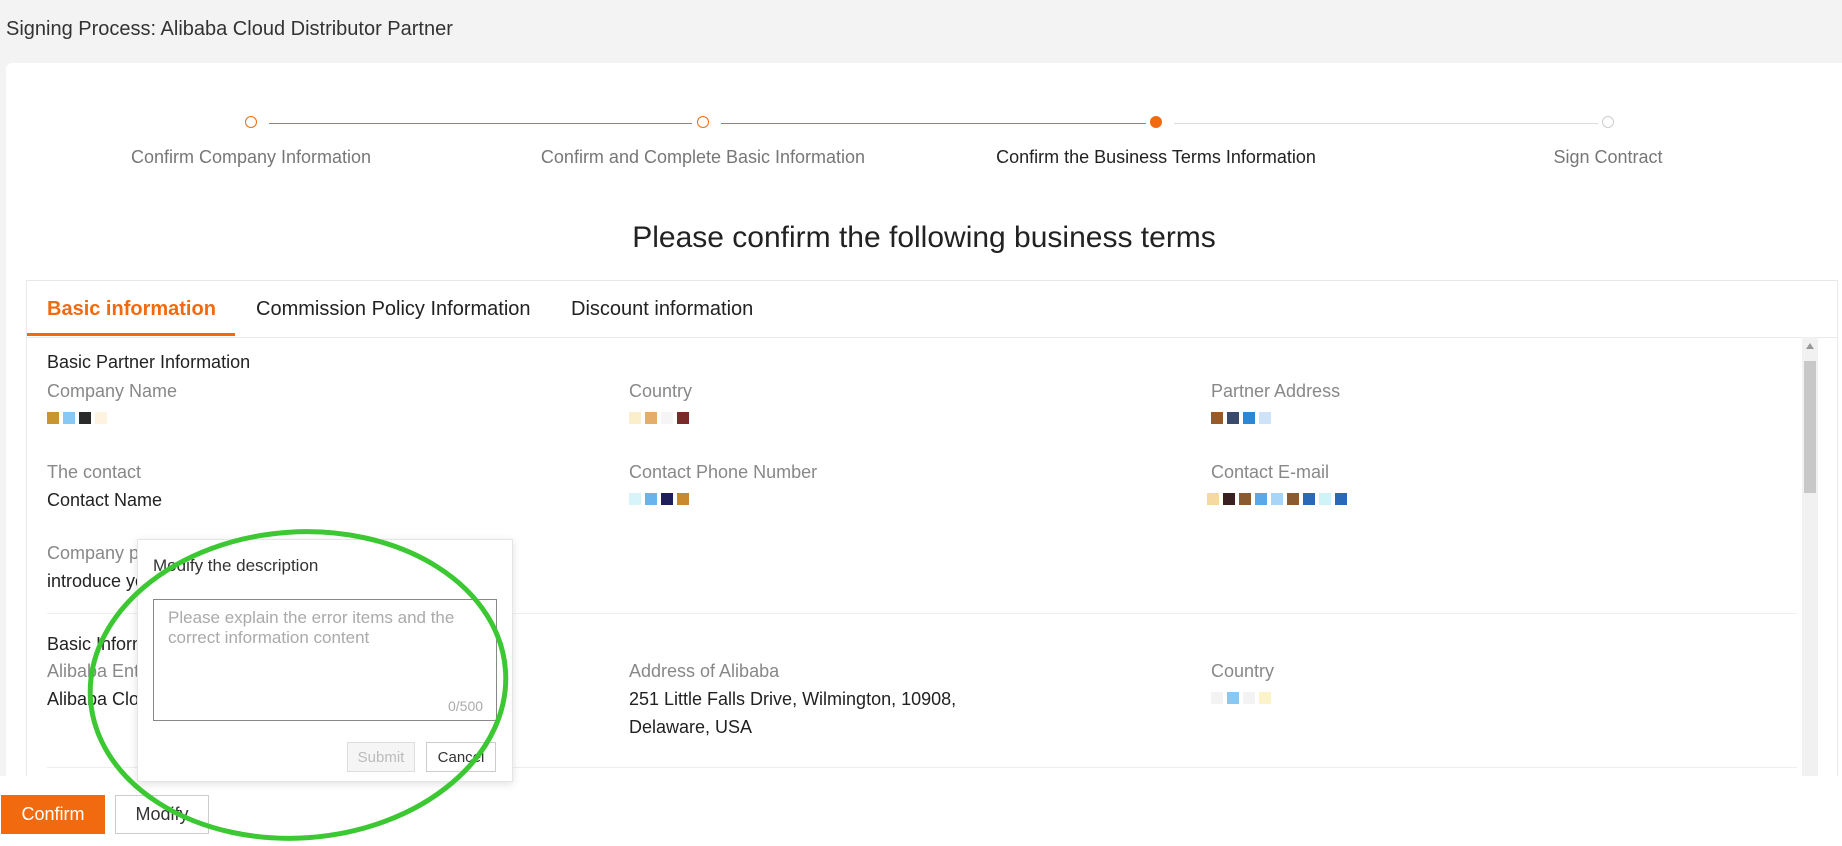 Image resolution: width=1842 pixels, height=846 pixels. I want to click on contact-email-label: Contact E-mail, so click(1270, 472).